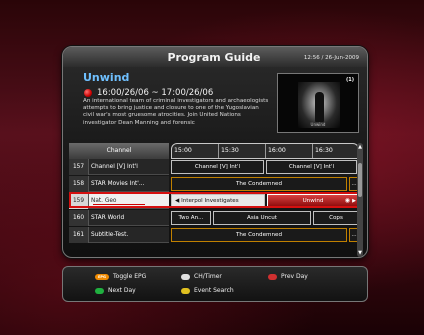  What do you see at coordinates (265, 167) in the screenshot?
I see `program-row: Channel [V] Int'l Channel [V] Int'l` at bounding box center [265, 167].